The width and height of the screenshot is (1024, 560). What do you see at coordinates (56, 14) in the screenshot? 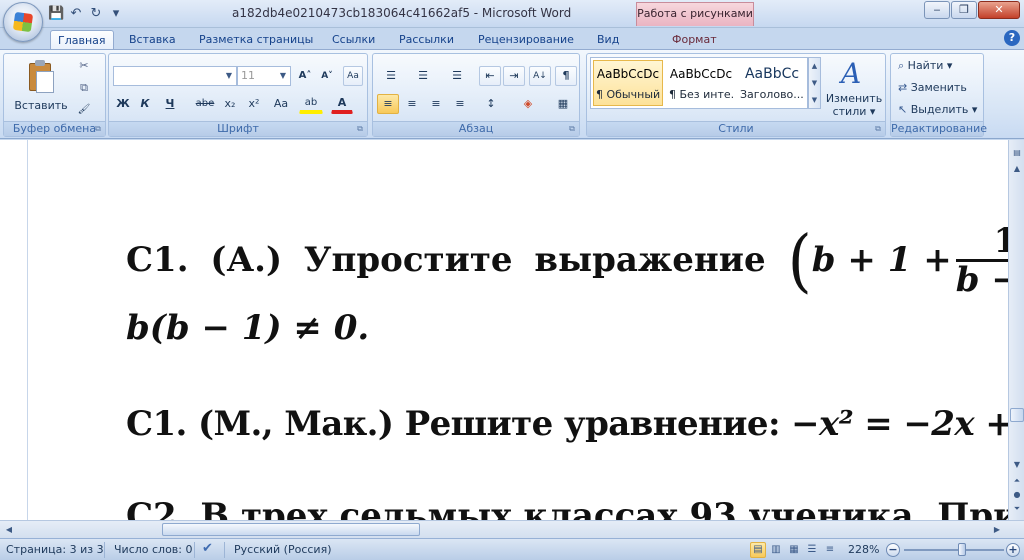
I see `save-icon: 💾` at bounding box center [56, 14].